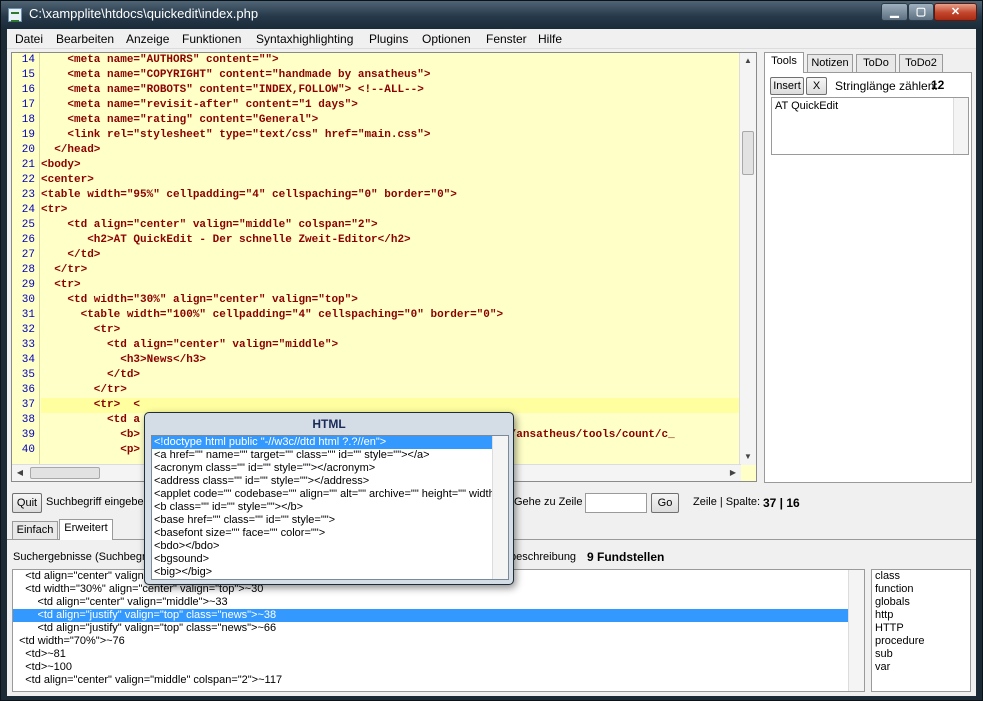  Describe the element at coordinates (856, 630) in the screenshot. I see `results-scrollbar` at that location.